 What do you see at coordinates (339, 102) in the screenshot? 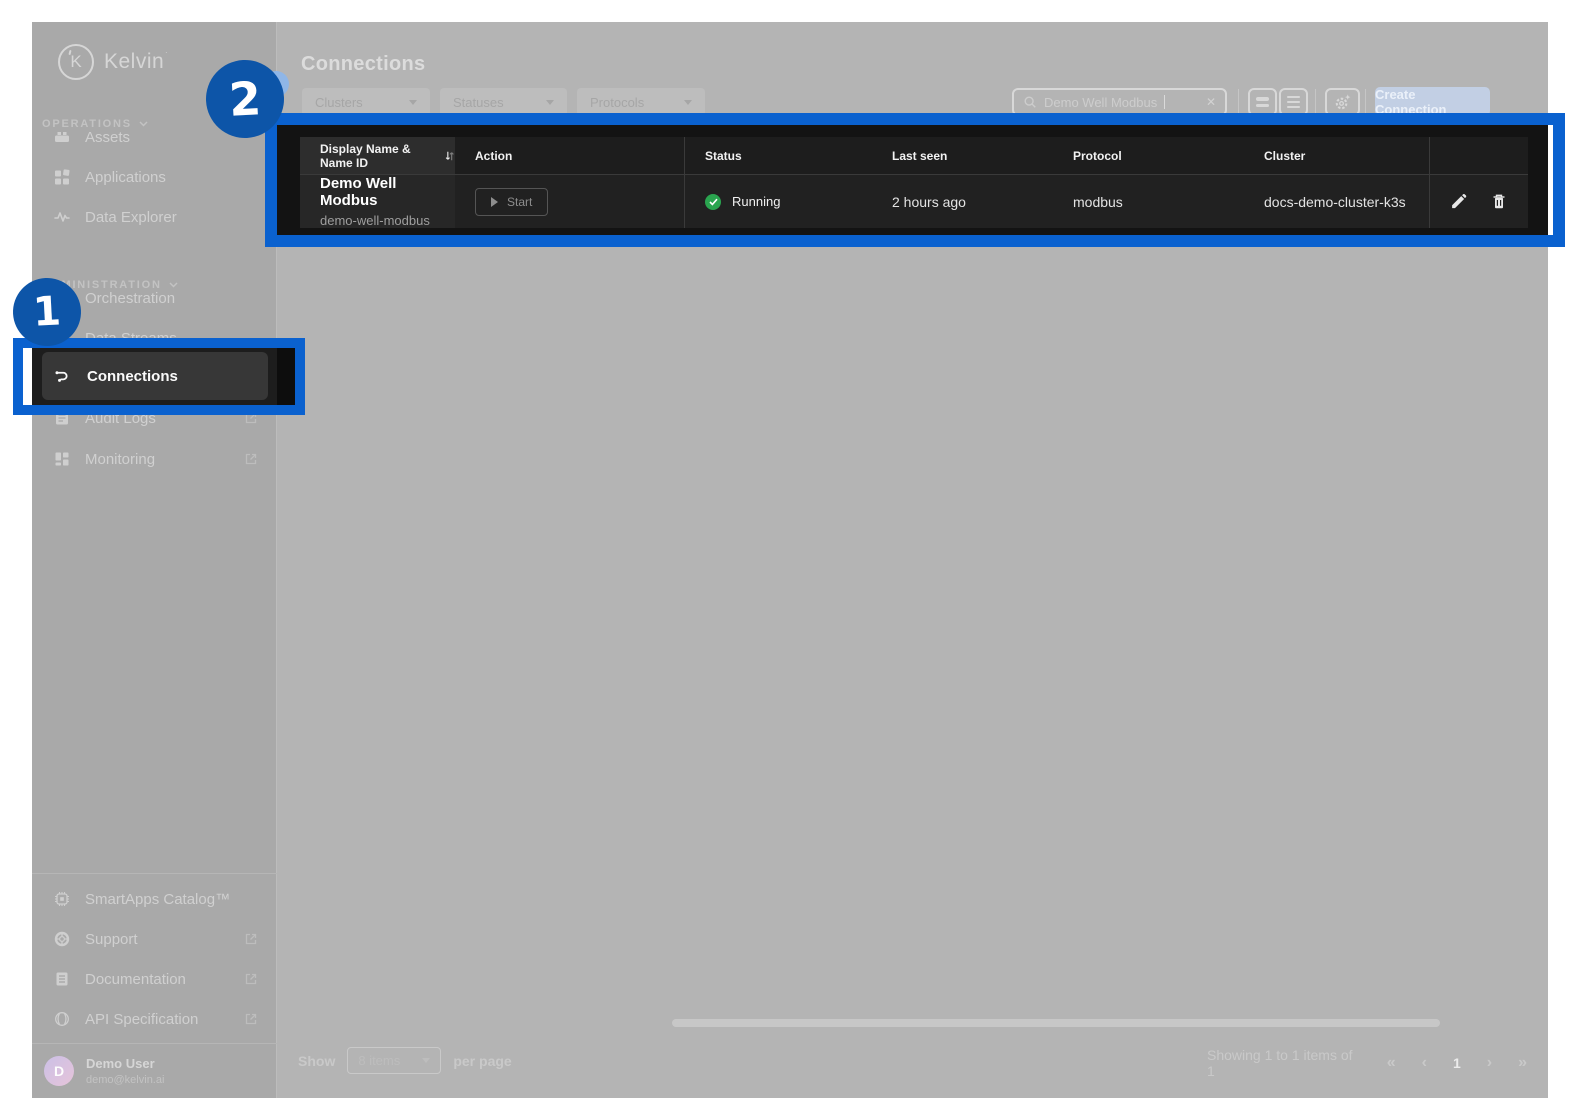
I see `filter-label: Clusters` at bounding box center [339, 102].